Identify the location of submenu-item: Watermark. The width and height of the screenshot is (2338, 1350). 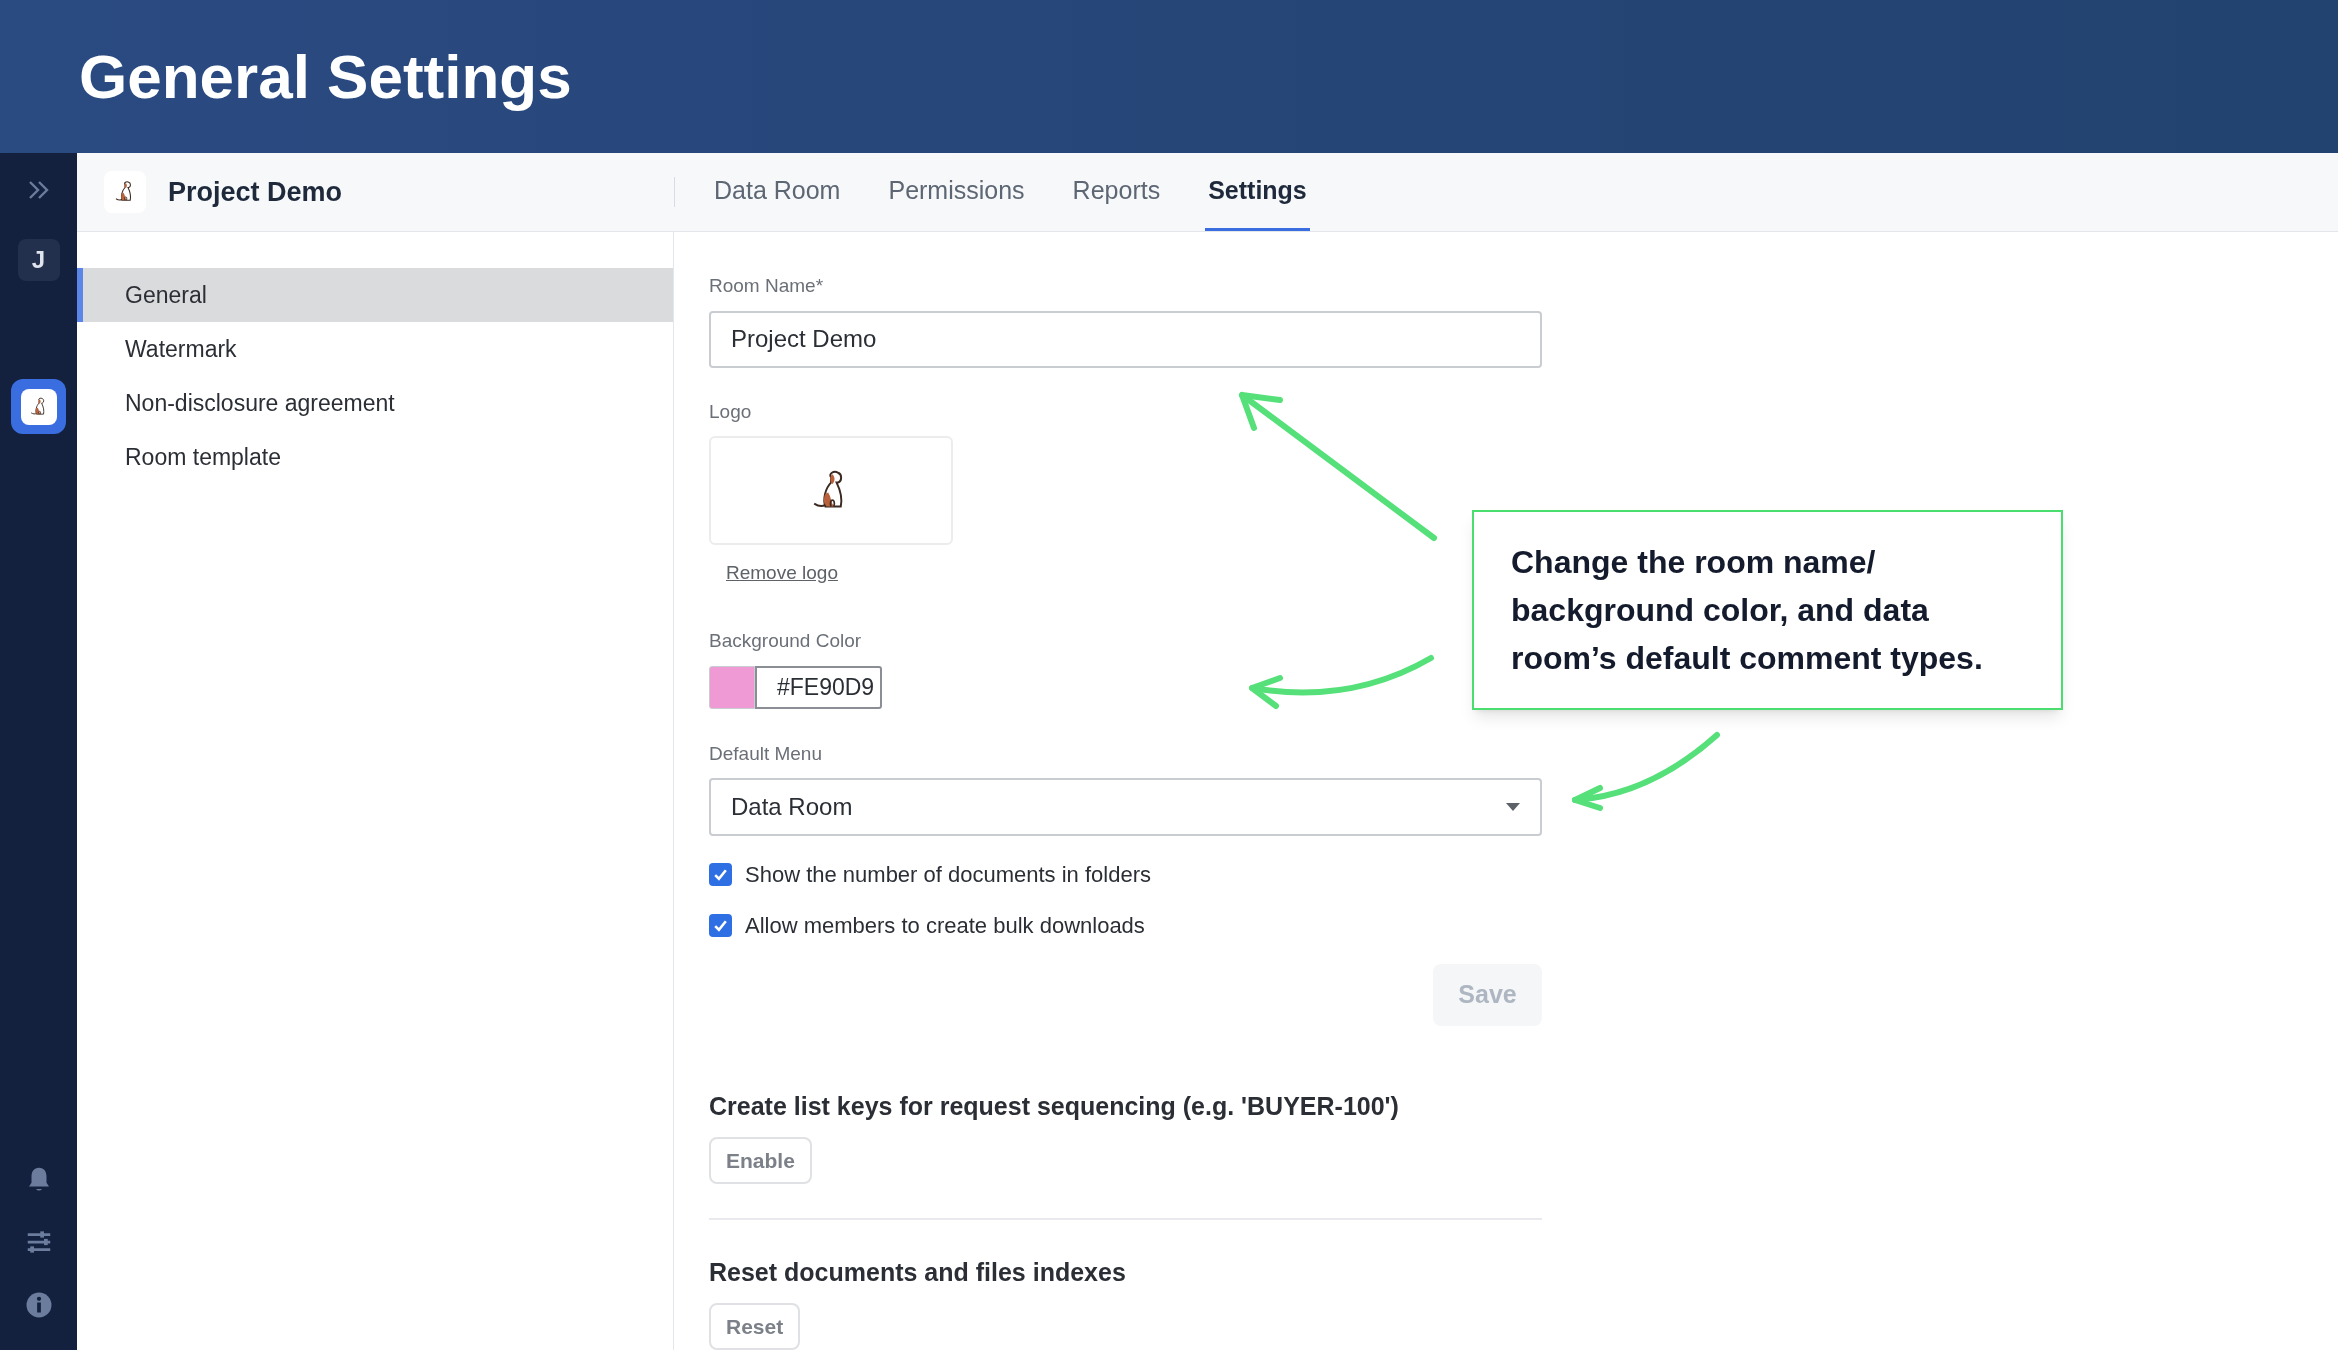
(375, 349).